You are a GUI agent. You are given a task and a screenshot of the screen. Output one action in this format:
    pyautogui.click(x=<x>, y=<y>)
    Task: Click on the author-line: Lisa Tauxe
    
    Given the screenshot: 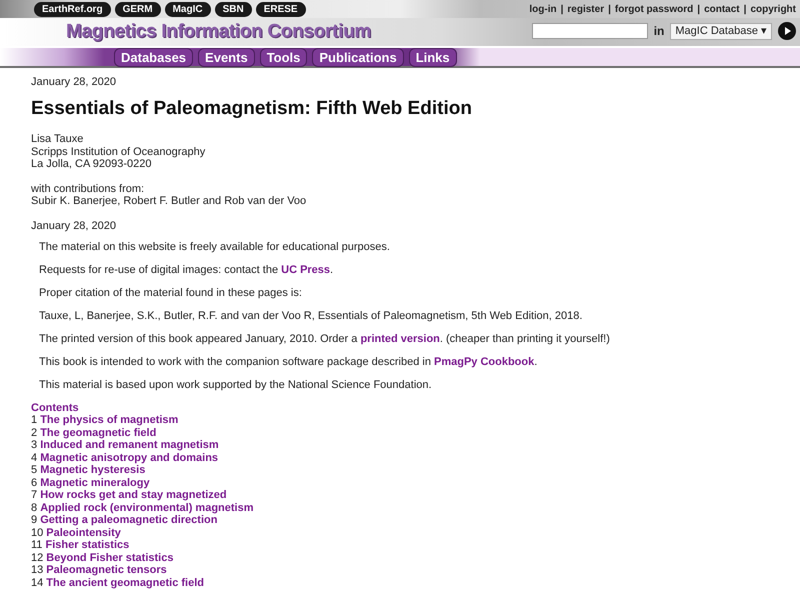 What is the action you would take?
    pyautogui.click(x=57, y=139)
    